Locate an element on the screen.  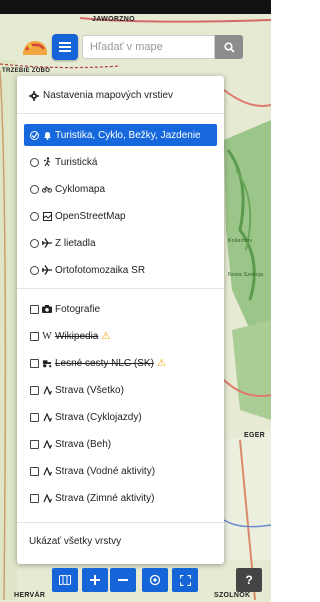
show-all-layers-link: Ukázať všetky vrstvy is located at coordinates (75, 541).